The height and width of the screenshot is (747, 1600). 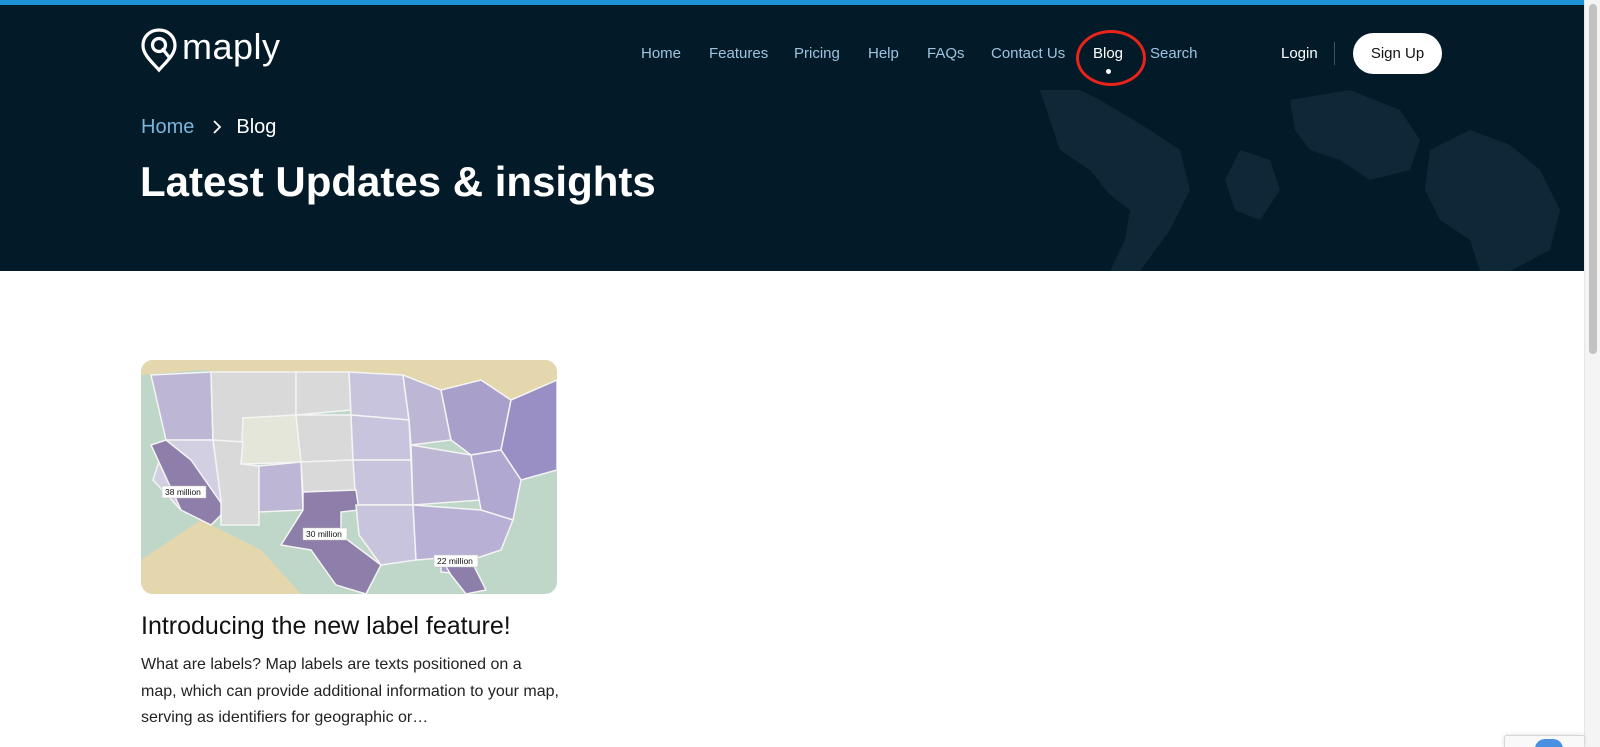 What do you see at coordinates (398, 181) in the screenshot?
I see `page-title: Latest Updates & insights` at bounding box center [398, 181].